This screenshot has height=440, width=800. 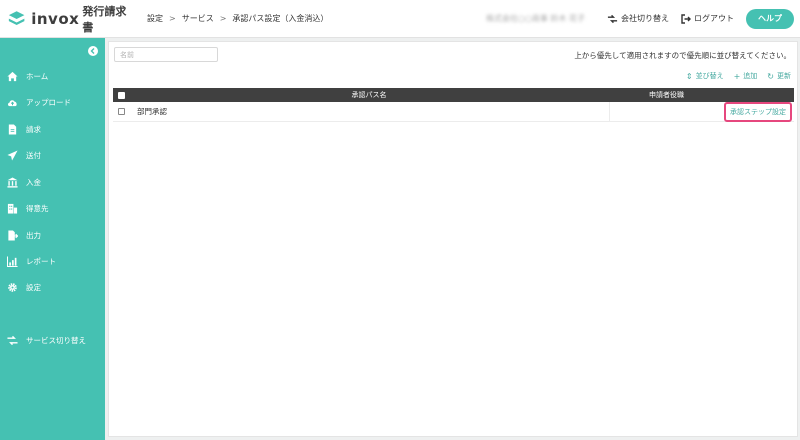 I want to click on sidebar-item-report: レポート, so click(x=52, y=261).